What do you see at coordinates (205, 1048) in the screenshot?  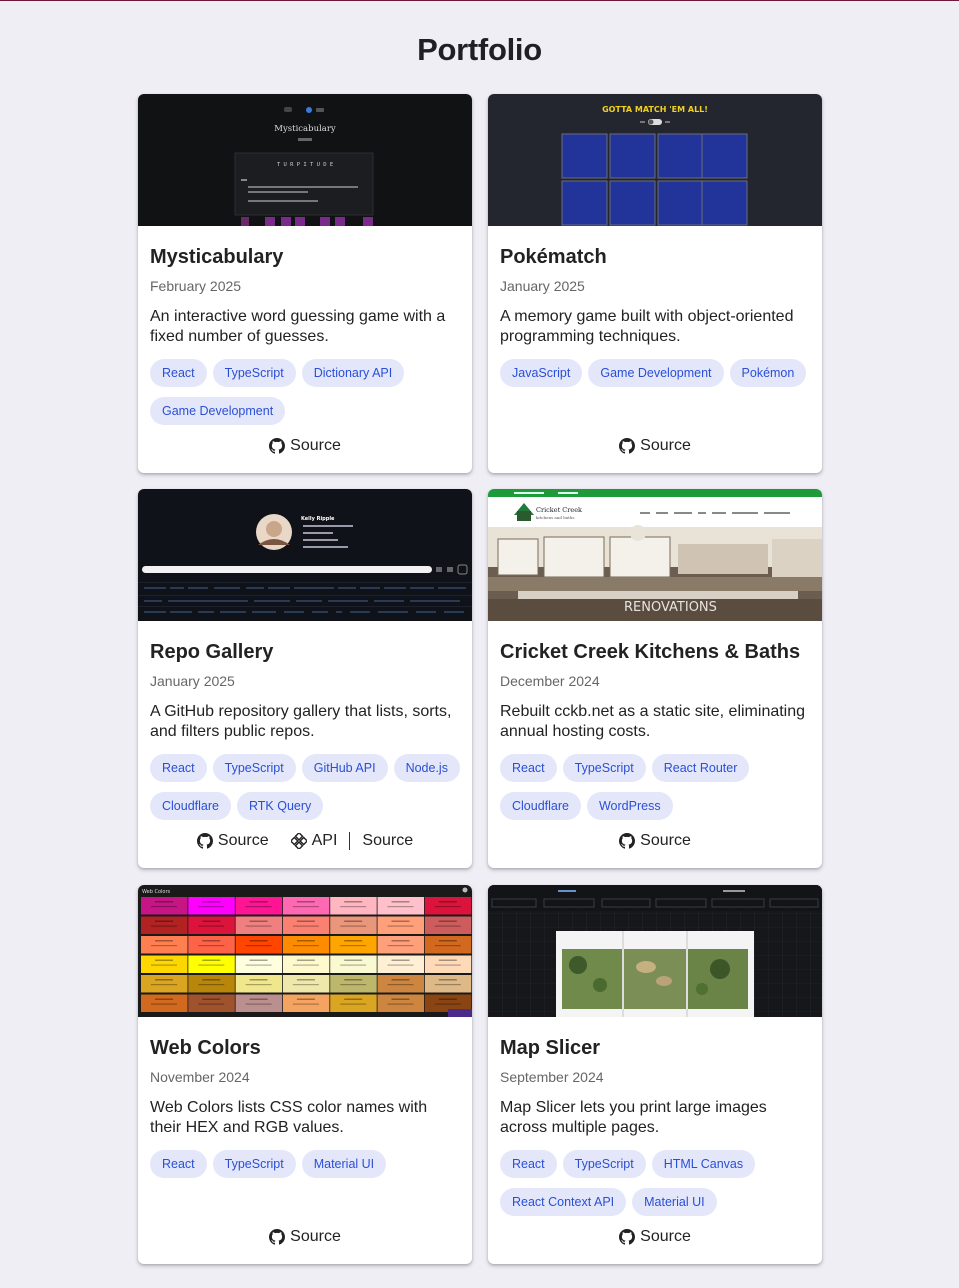 I see `project-title: Web Colors` at bounding box center [205, 1048].